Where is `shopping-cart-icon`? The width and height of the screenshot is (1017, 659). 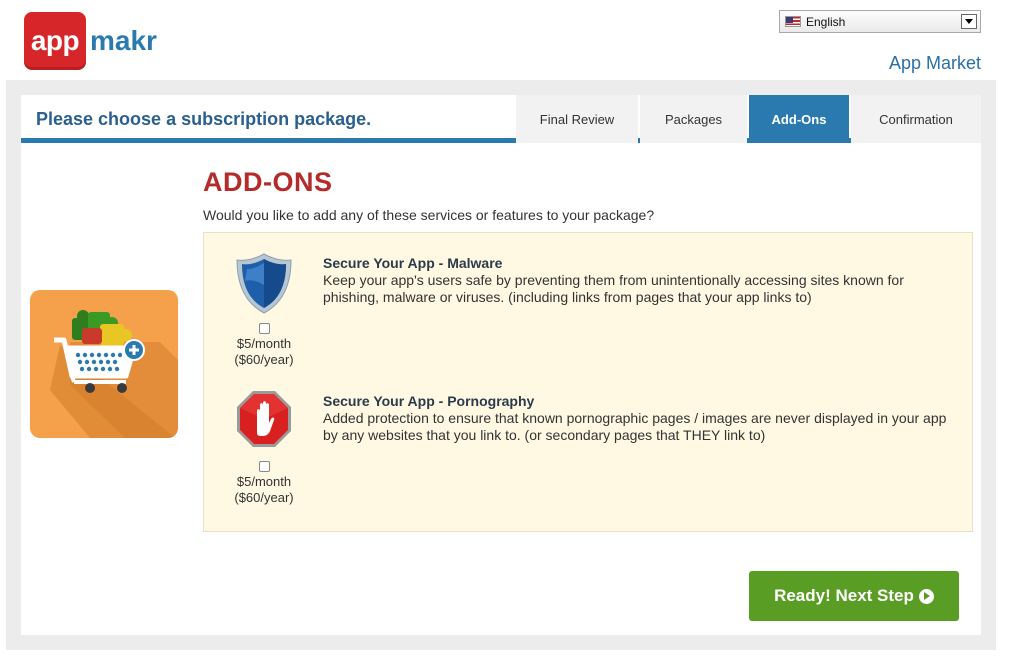
shopping-cart-icon is located at coordinates (104, 364).